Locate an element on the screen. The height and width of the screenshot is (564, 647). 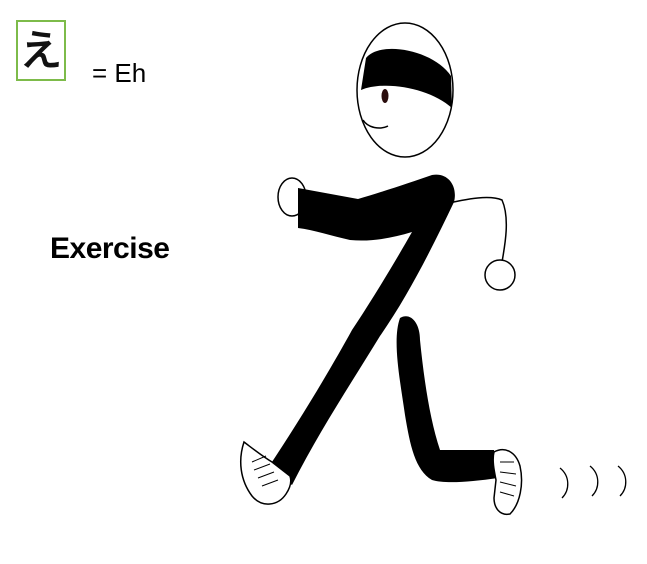
back-shoe is located at coordinates (507, 482).